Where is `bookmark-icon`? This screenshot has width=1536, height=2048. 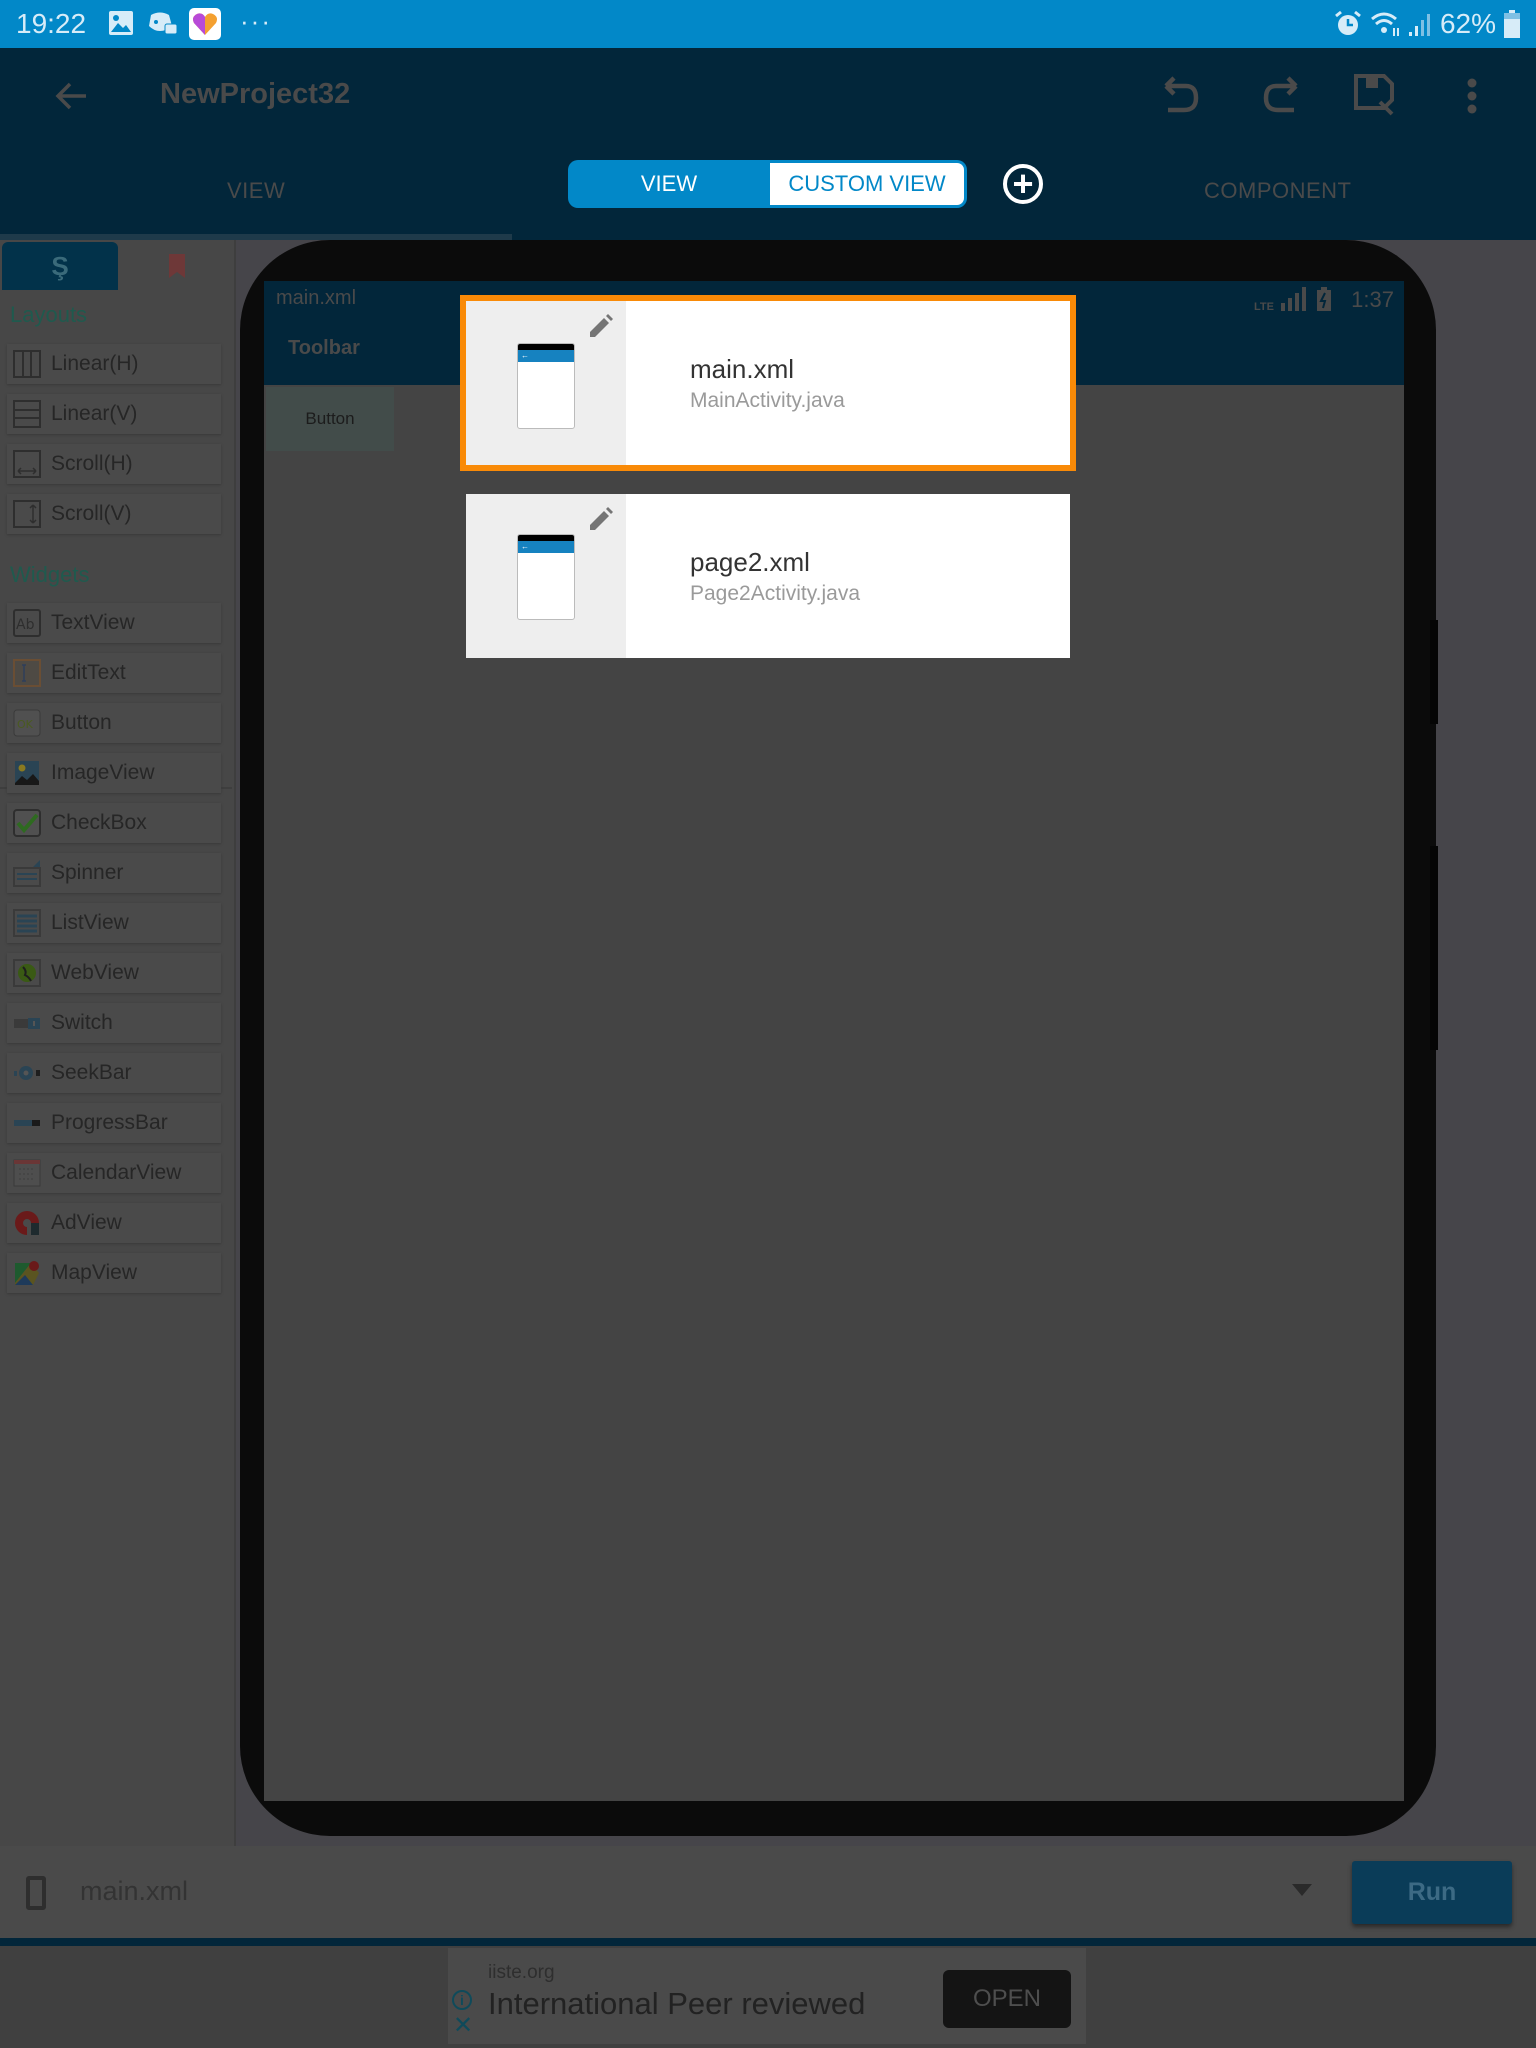
bookmark-icon is located at coordinates (177, 266).